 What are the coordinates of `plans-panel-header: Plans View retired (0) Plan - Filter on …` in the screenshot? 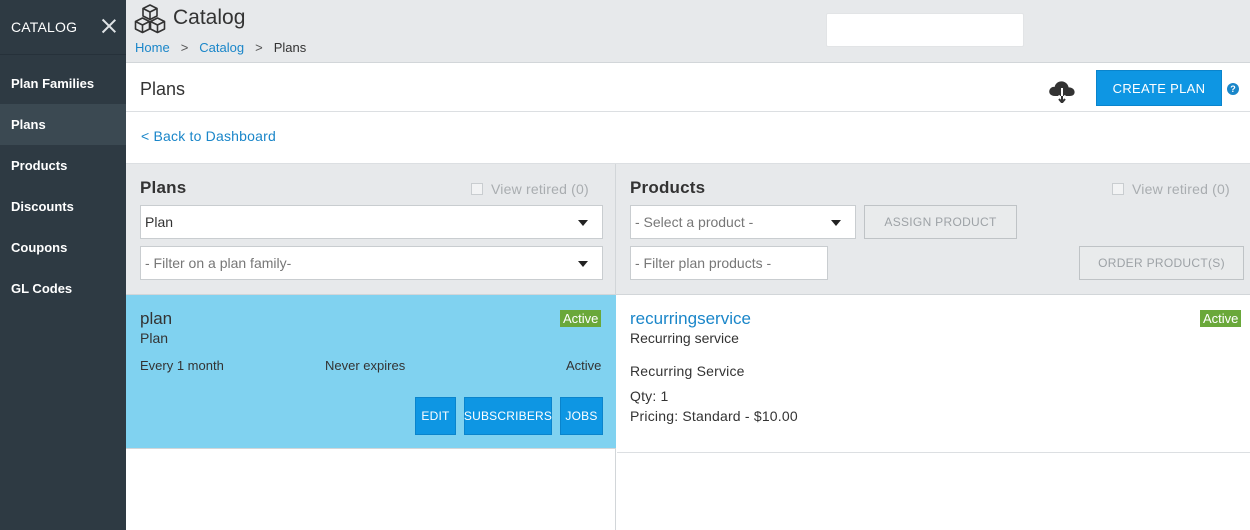 It's located at (371, 229).